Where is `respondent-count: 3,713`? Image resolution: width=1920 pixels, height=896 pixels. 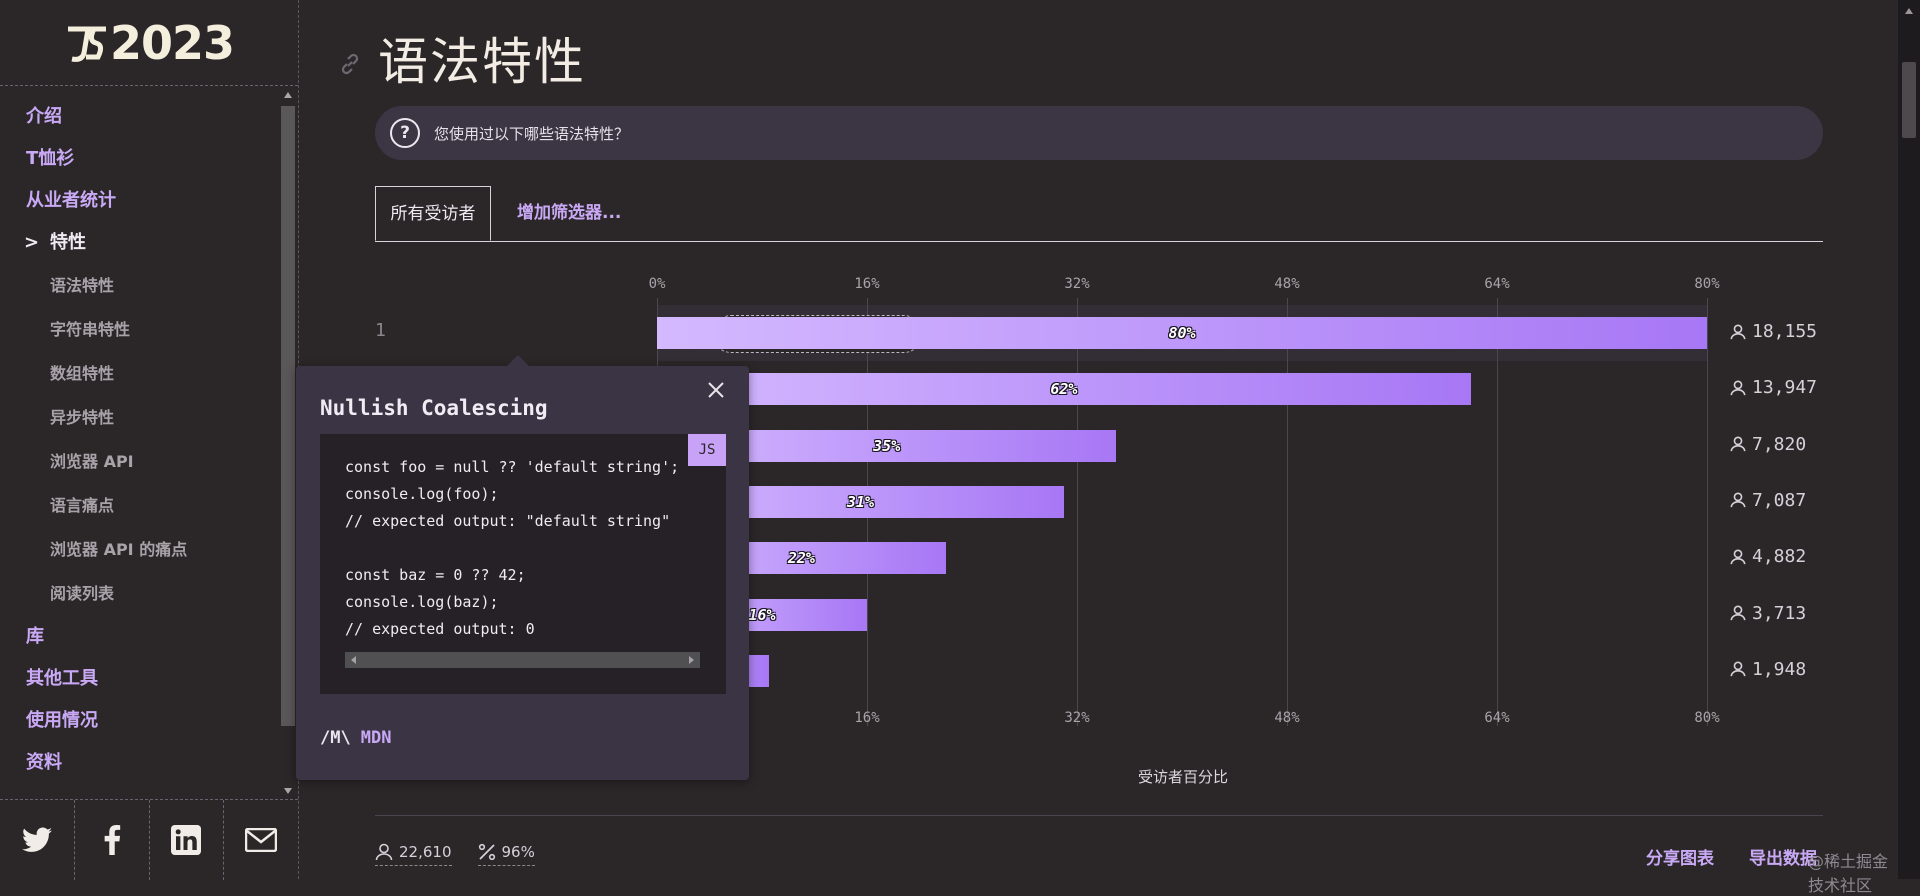
respondent-count: 3,713 is located at coordinates (1768, 613).